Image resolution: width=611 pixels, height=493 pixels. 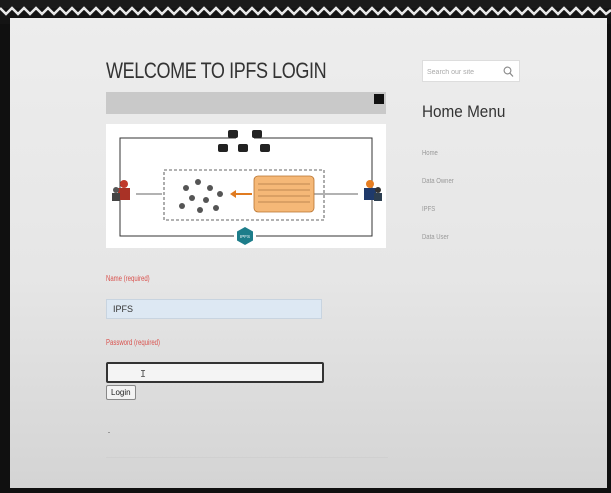 I want to click on server-icon, so click(x=244, y=141).